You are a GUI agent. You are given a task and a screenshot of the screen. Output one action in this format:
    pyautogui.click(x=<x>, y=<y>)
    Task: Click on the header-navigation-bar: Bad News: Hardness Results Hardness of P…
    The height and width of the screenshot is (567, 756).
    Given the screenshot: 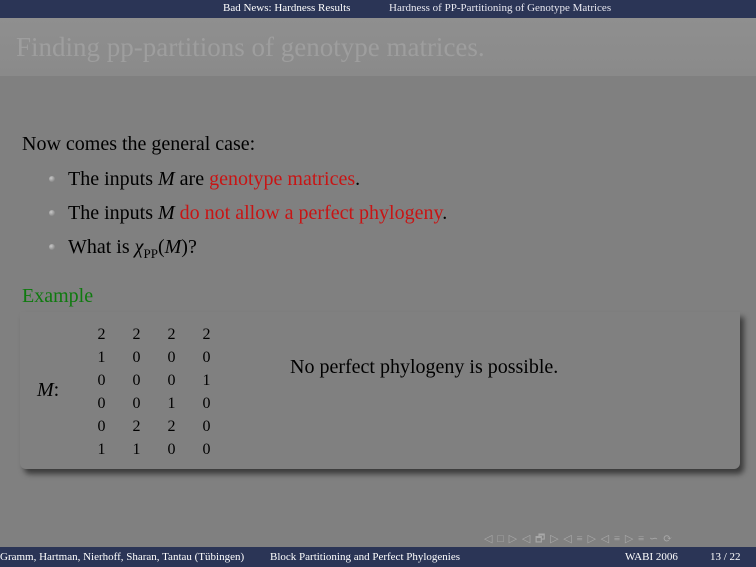 What is the action you would take?
    pyautogui.click(x=378, y=9)
    